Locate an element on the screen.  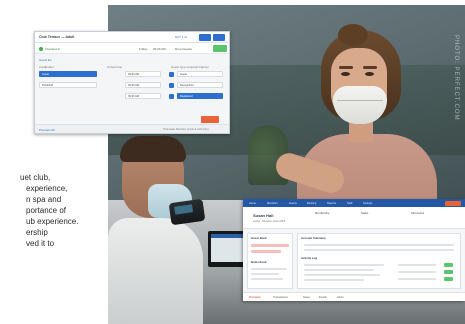
checked-in-icon is located at coordinates (41, 48).